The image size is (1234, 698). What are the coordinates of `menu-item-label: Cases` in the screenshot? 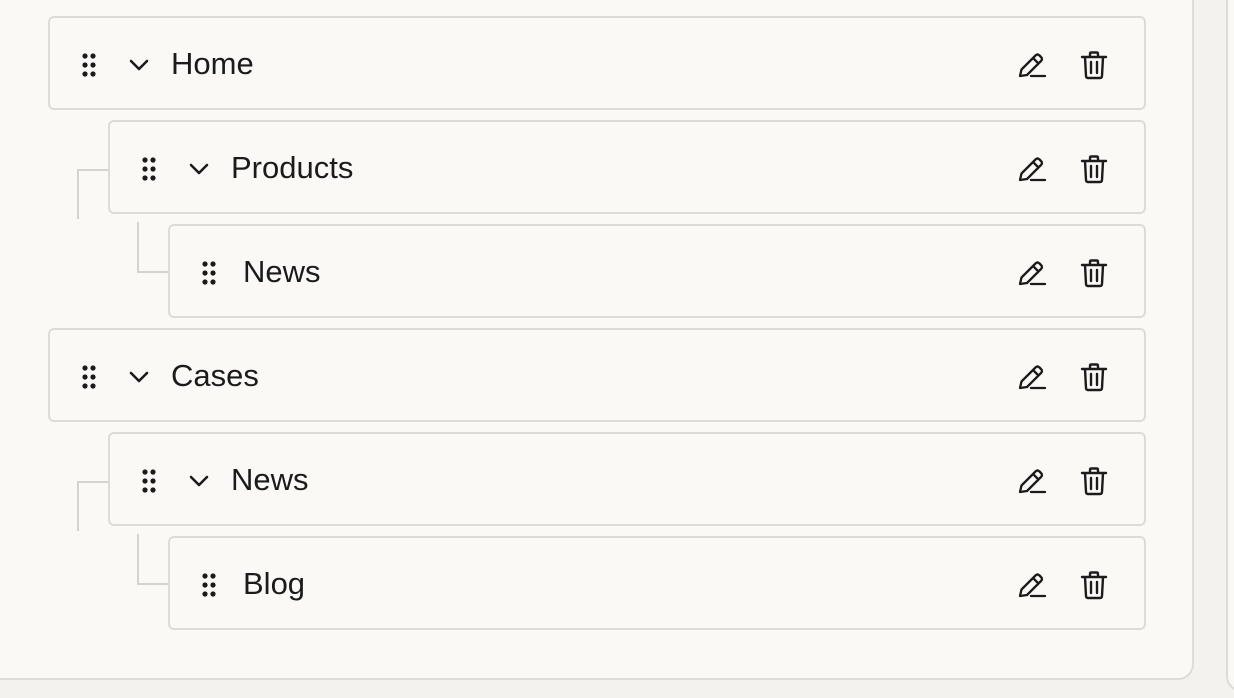 It's located at (215, 375).